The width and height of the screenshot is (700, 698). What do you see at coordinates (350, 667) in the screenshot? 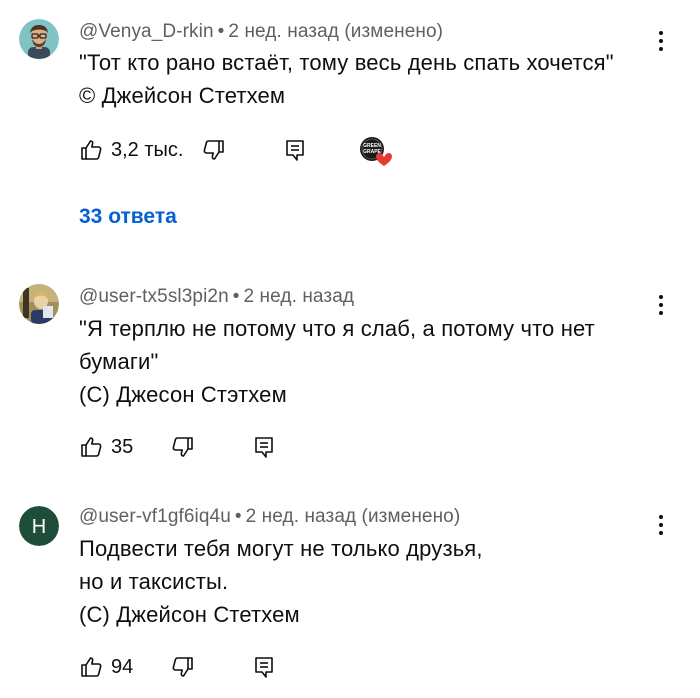
I see `comment-actions: 94` at bounding box center [350, 667].